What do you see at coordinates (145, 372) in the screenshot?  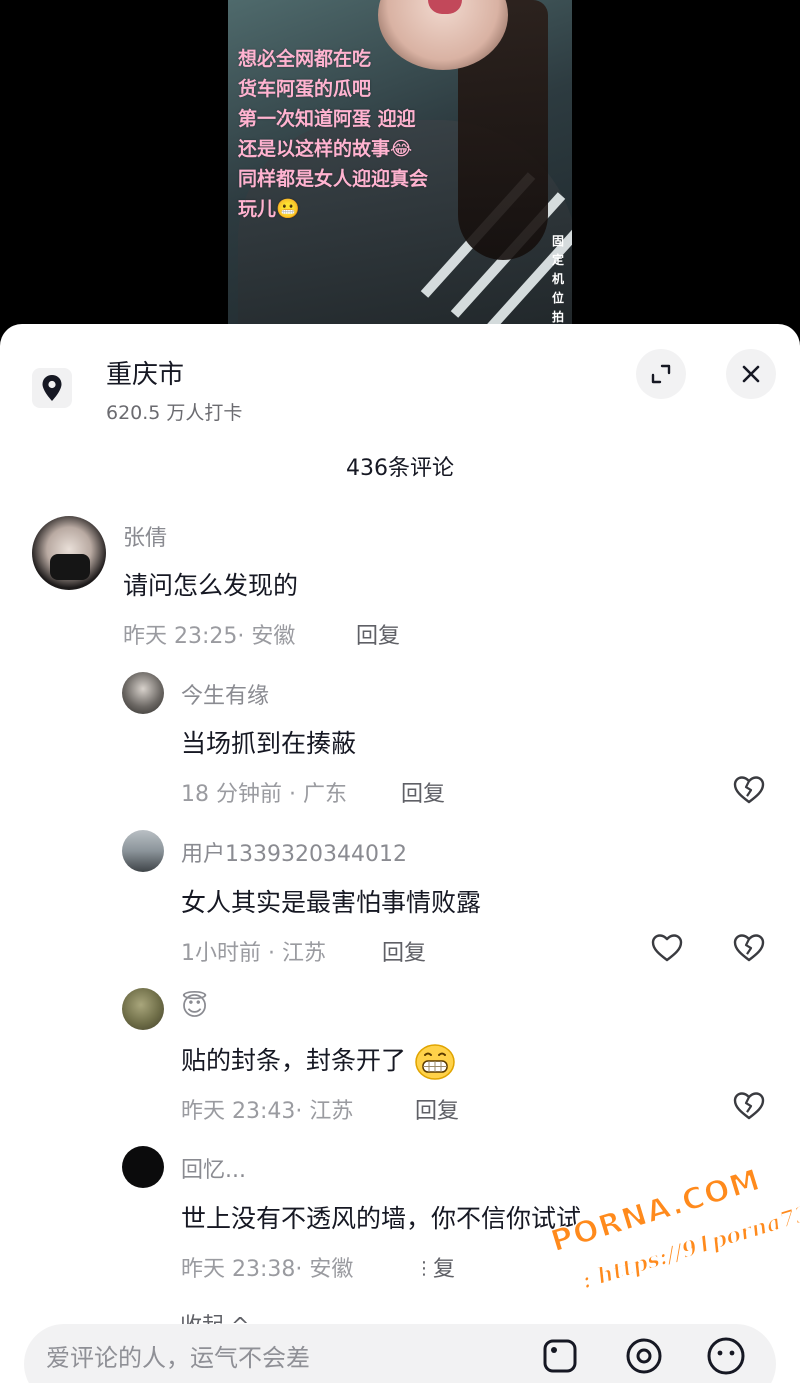 I see `location-title: 重庆市` at bounding box center [145, 372].